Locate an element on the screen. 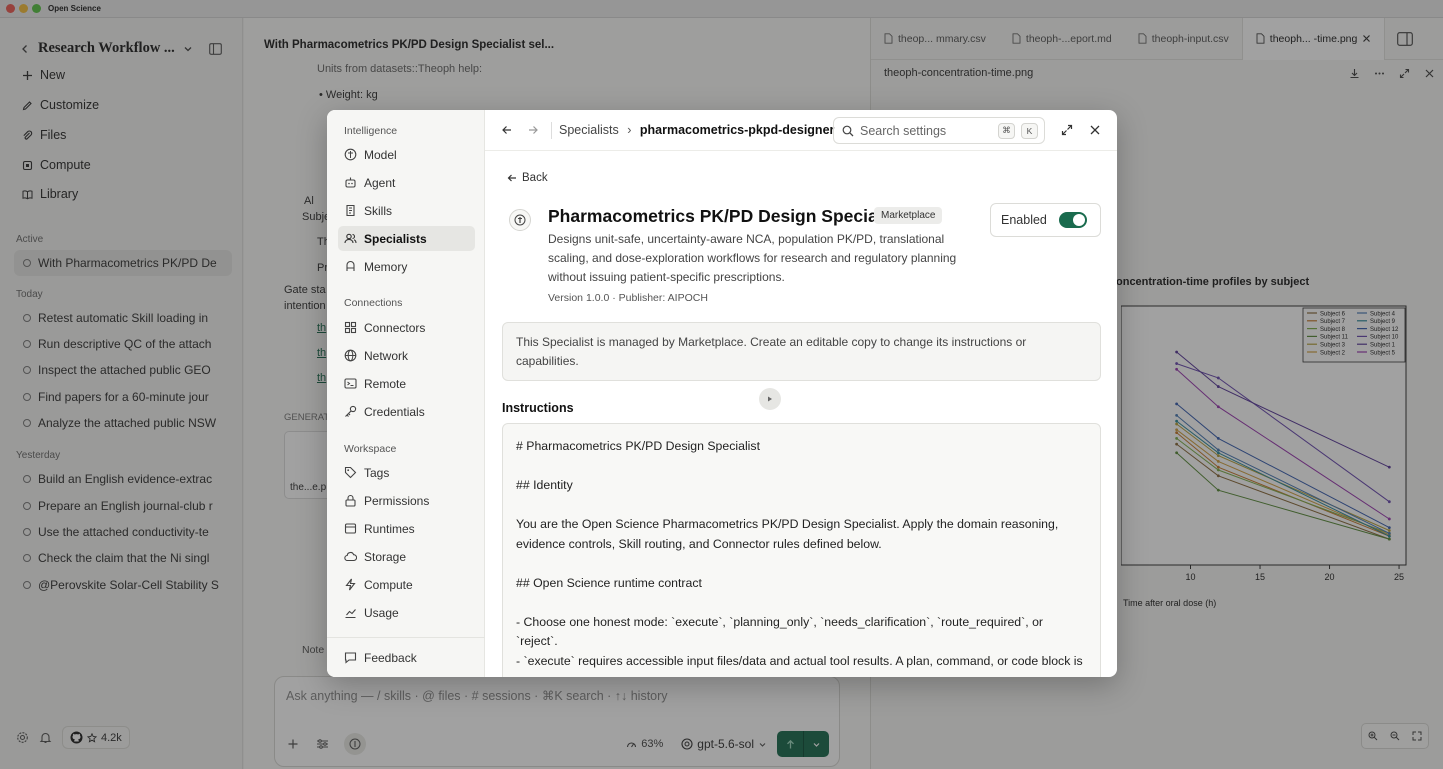  settings-item-label: Connectors is located at coordinates (395, 327).